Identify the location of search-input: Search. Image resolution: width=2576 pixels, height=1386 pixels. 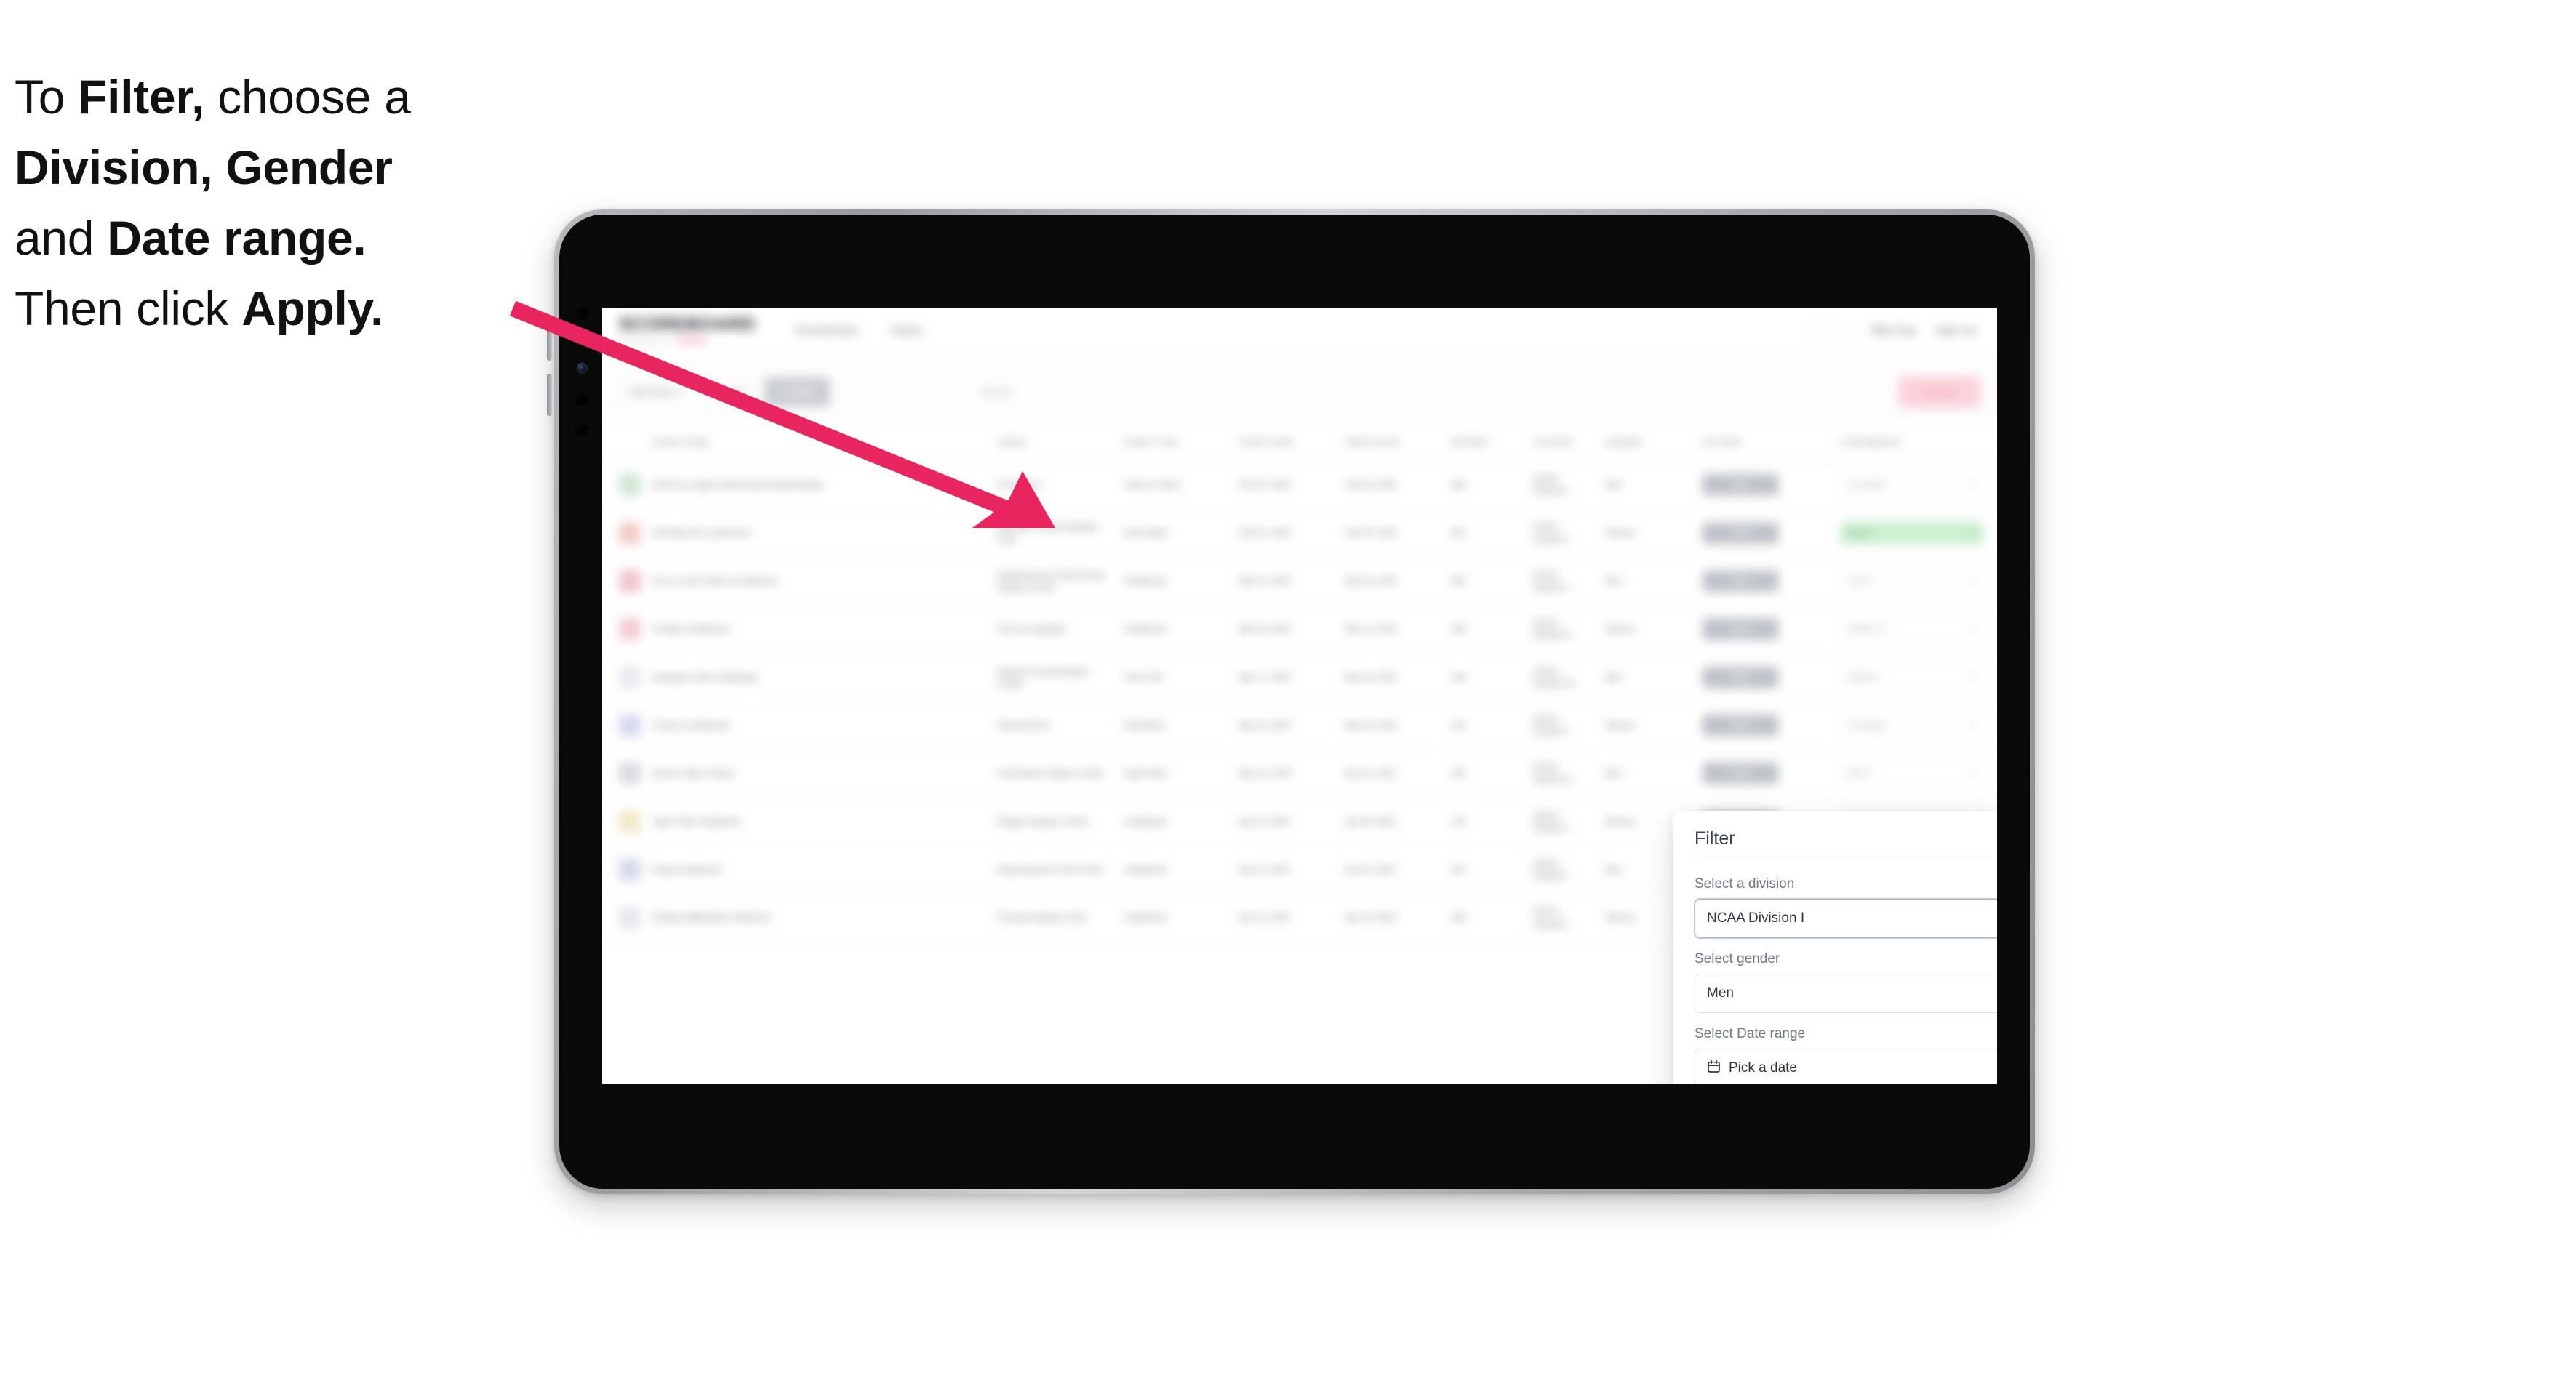
(996, 391).